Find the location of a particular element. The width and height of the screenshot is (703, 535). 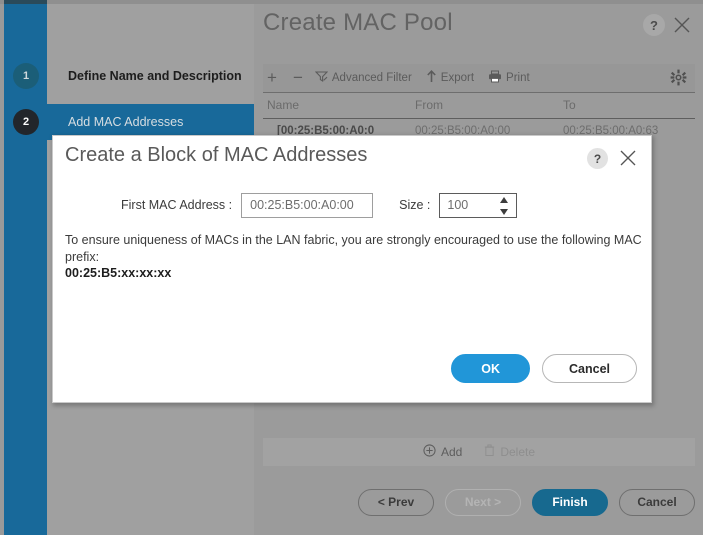

first-mac-address-label: First MAC Address : is located at coordinates (177, 205).